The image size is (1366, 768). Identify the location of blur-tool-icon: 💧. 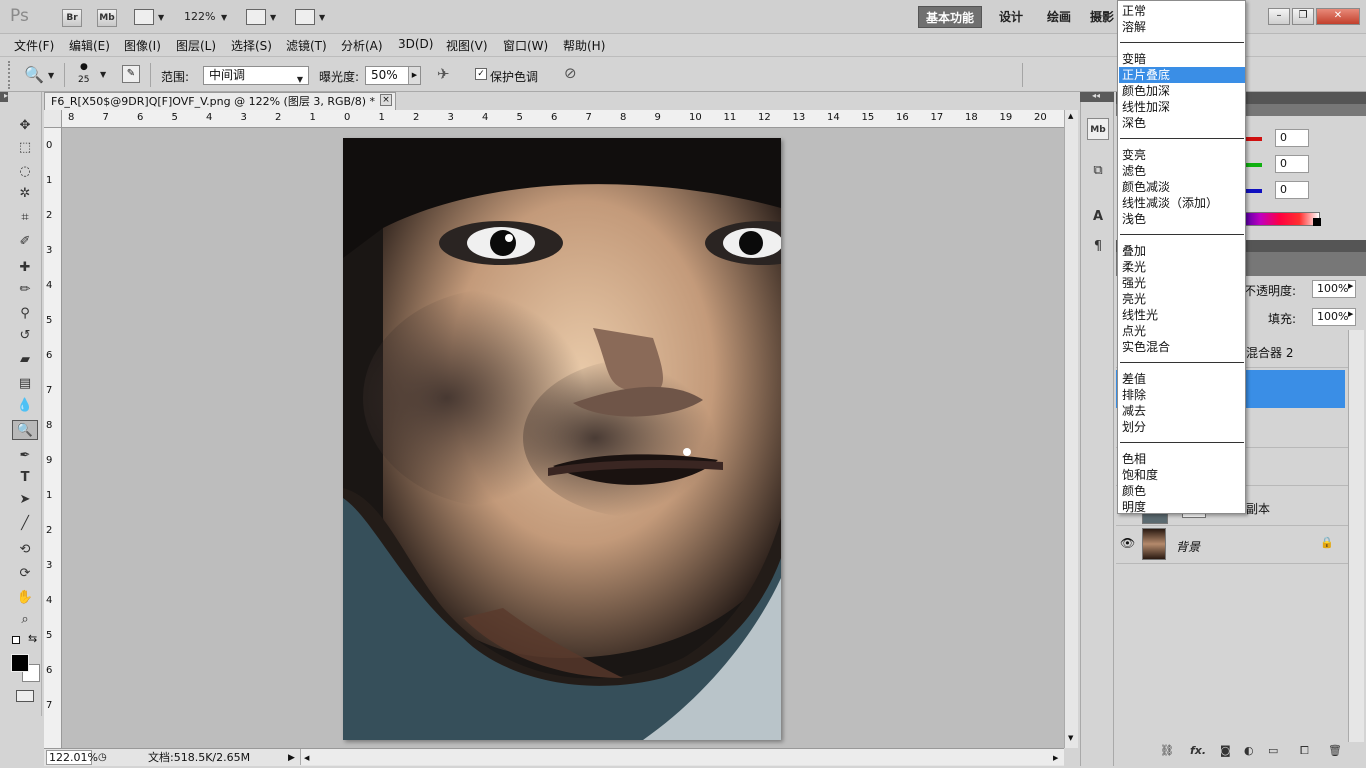
(25, 406).